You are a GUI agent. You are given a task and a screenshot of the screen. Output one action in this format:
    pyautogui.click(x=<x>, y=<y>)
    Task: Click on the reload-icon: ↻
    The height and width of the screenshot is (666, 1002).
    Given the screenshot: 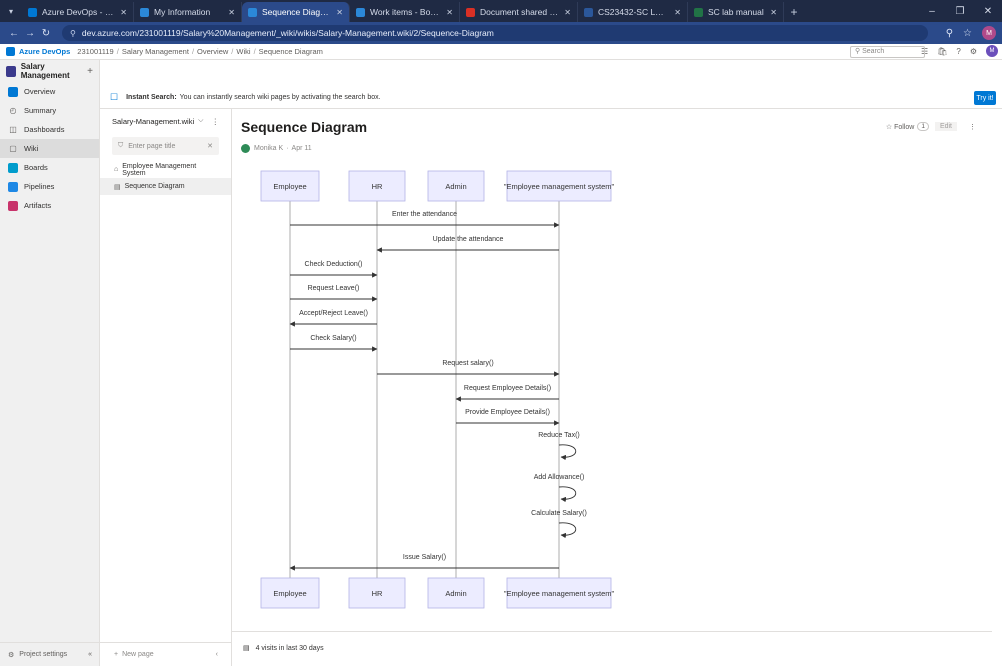 What is the action you would take?
    pyautogui.click(x=46, y=33)
    